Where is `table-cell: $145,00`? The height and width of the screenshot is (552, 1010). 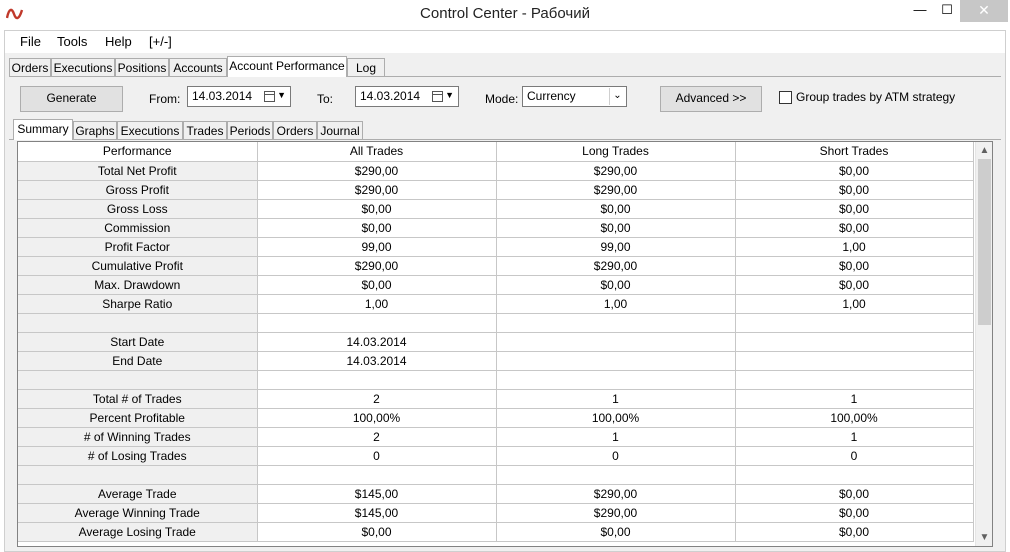
table-cell: $145,00 is located at coordinates (377, 513).